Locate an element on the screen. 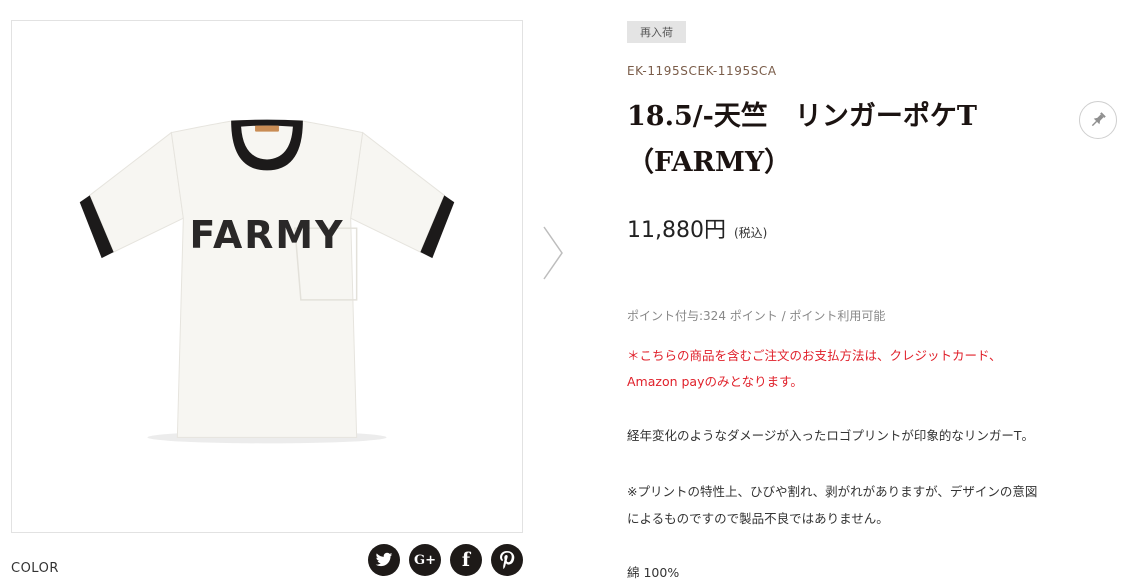  product-title-line1: 18.5/-天竺 リンガーポケT is located at coordinates (802, 116).